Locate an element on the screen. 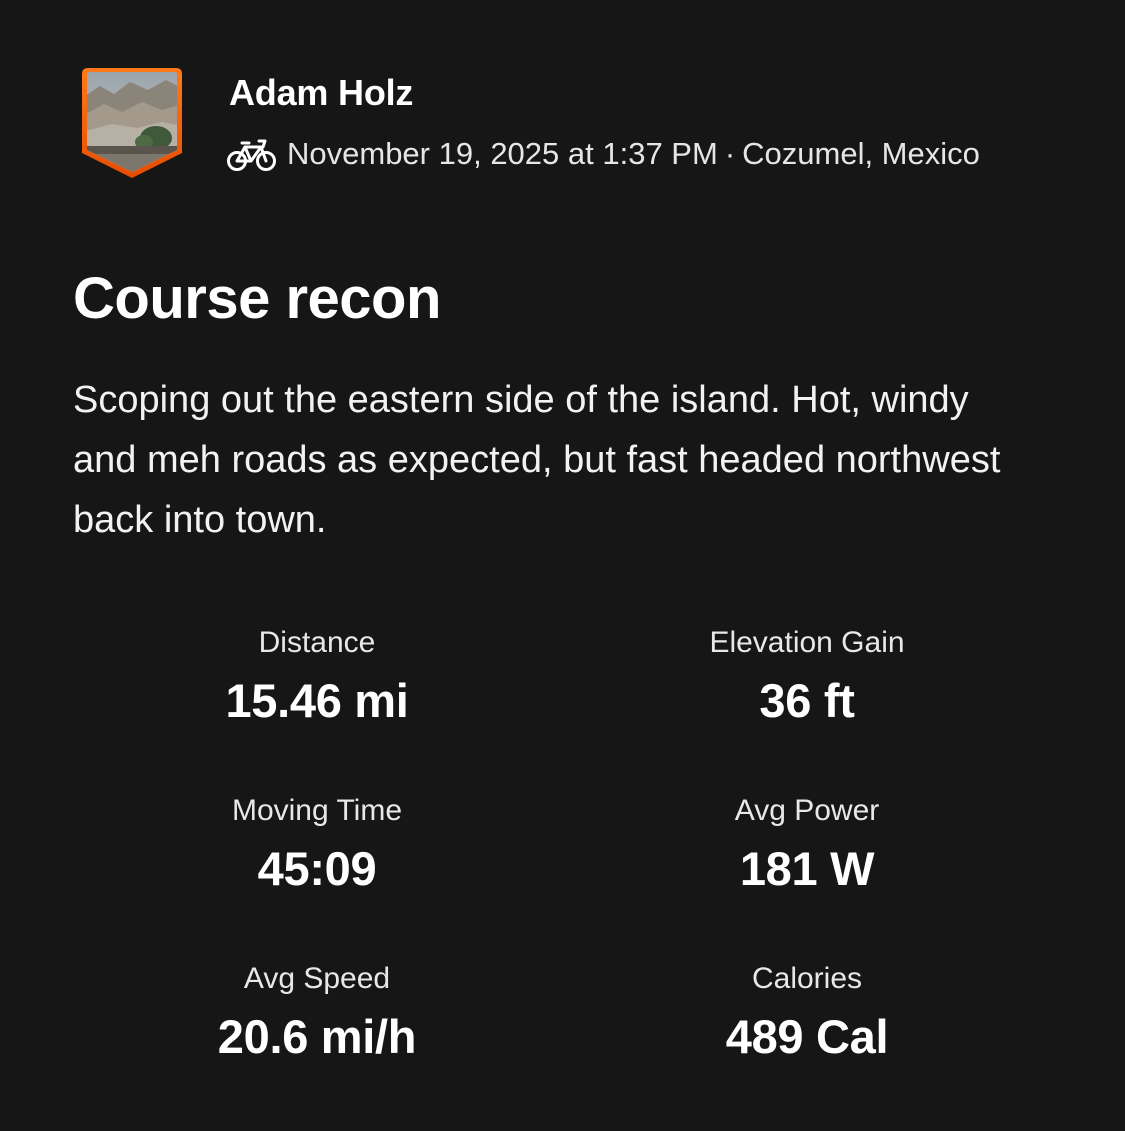 The width and height of the screenshot is (1125, 1131). stat-avg-speed: Avg Speed 20.6 mi/h is located at coordinates (317, 1013).